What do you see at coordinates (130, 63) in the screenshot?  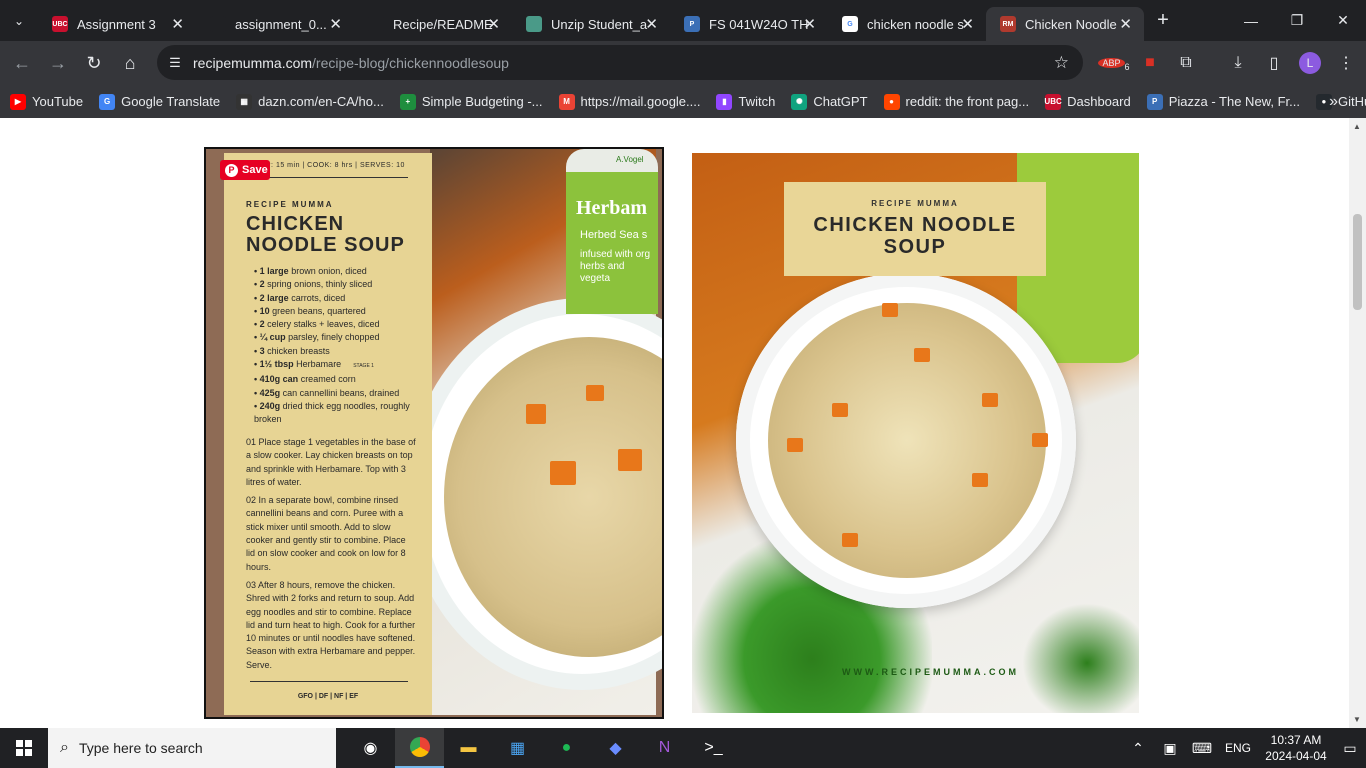 I see `home-icon: ⌂` at bounding box center [130, 63].